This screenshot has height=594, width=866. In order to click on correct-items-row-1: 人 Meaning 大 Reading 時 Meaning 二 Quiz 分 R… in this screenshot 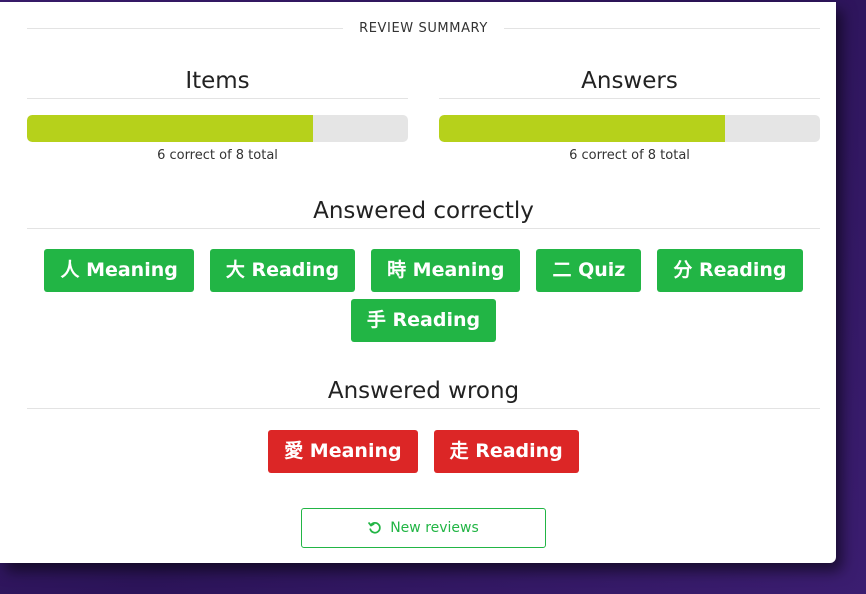, I will do `click(423, 270)`.